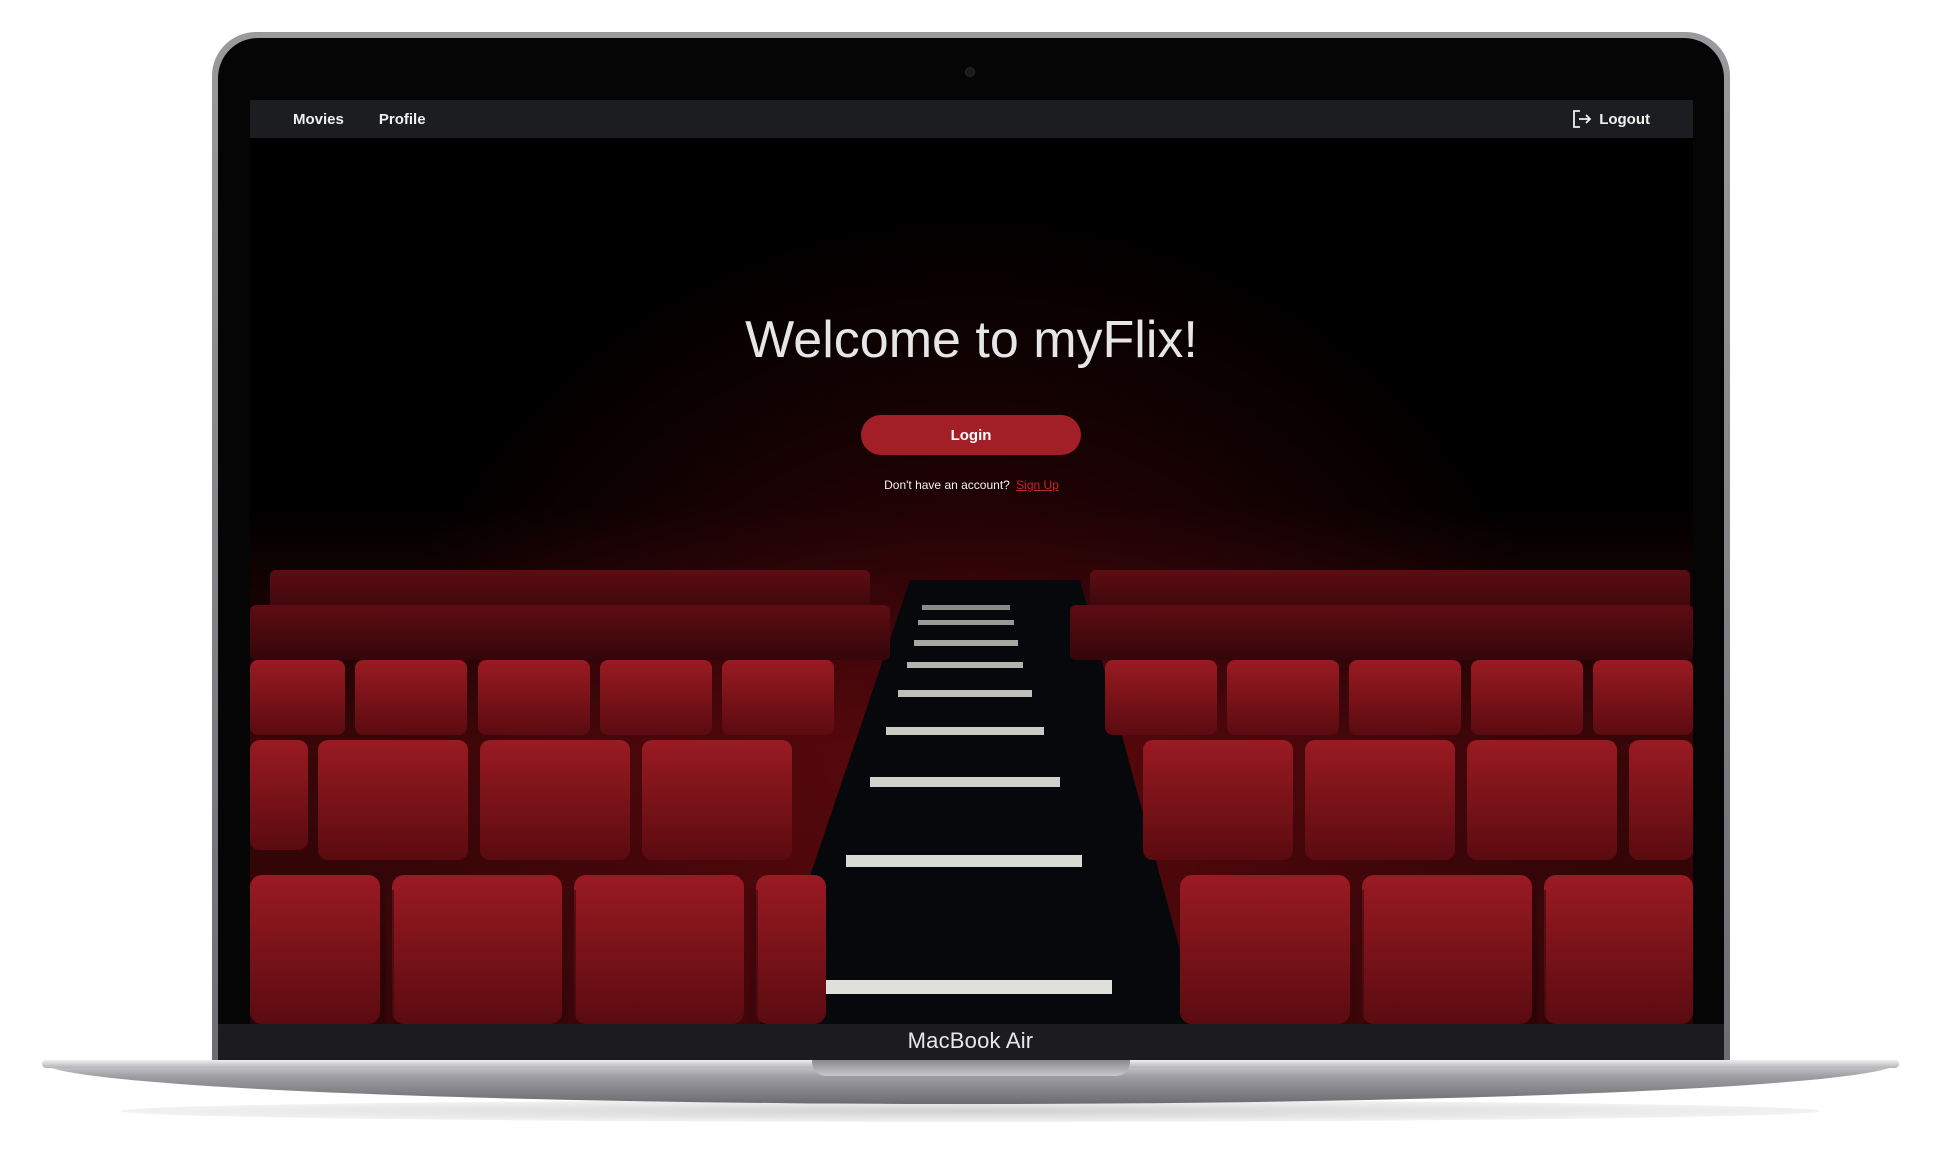 The height and width of the screenshot is (1151, 1941). I want to click on logout-icon, so click(1582, 119).